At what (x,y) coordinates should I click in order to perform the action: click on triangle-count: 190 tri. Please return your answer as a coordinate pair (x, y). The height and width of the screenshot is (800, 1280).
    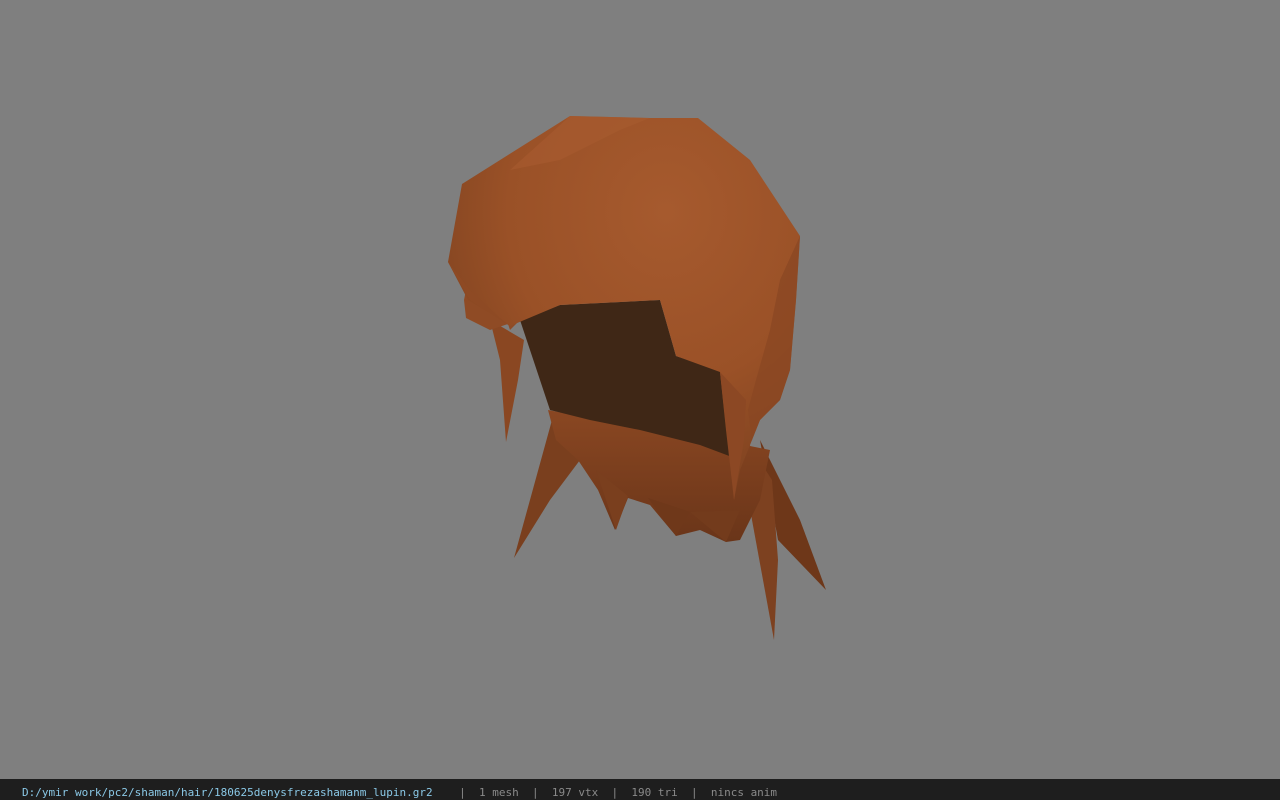
    Looking at the image, I should click on (654, 792).